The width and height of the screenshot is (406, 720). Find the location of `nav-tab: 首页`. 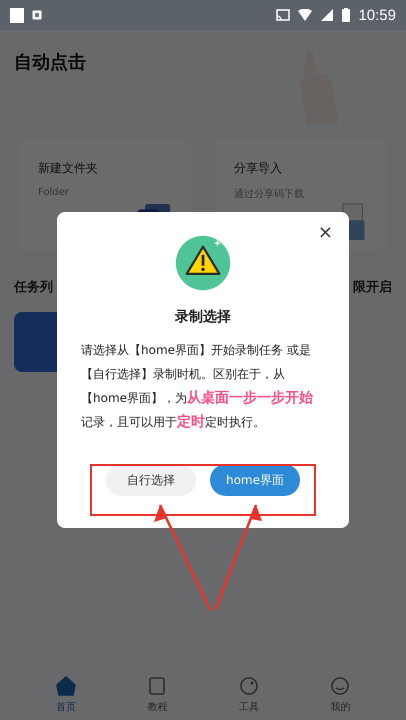

nav-tab: 首页 is located at coordinates (66, 695).